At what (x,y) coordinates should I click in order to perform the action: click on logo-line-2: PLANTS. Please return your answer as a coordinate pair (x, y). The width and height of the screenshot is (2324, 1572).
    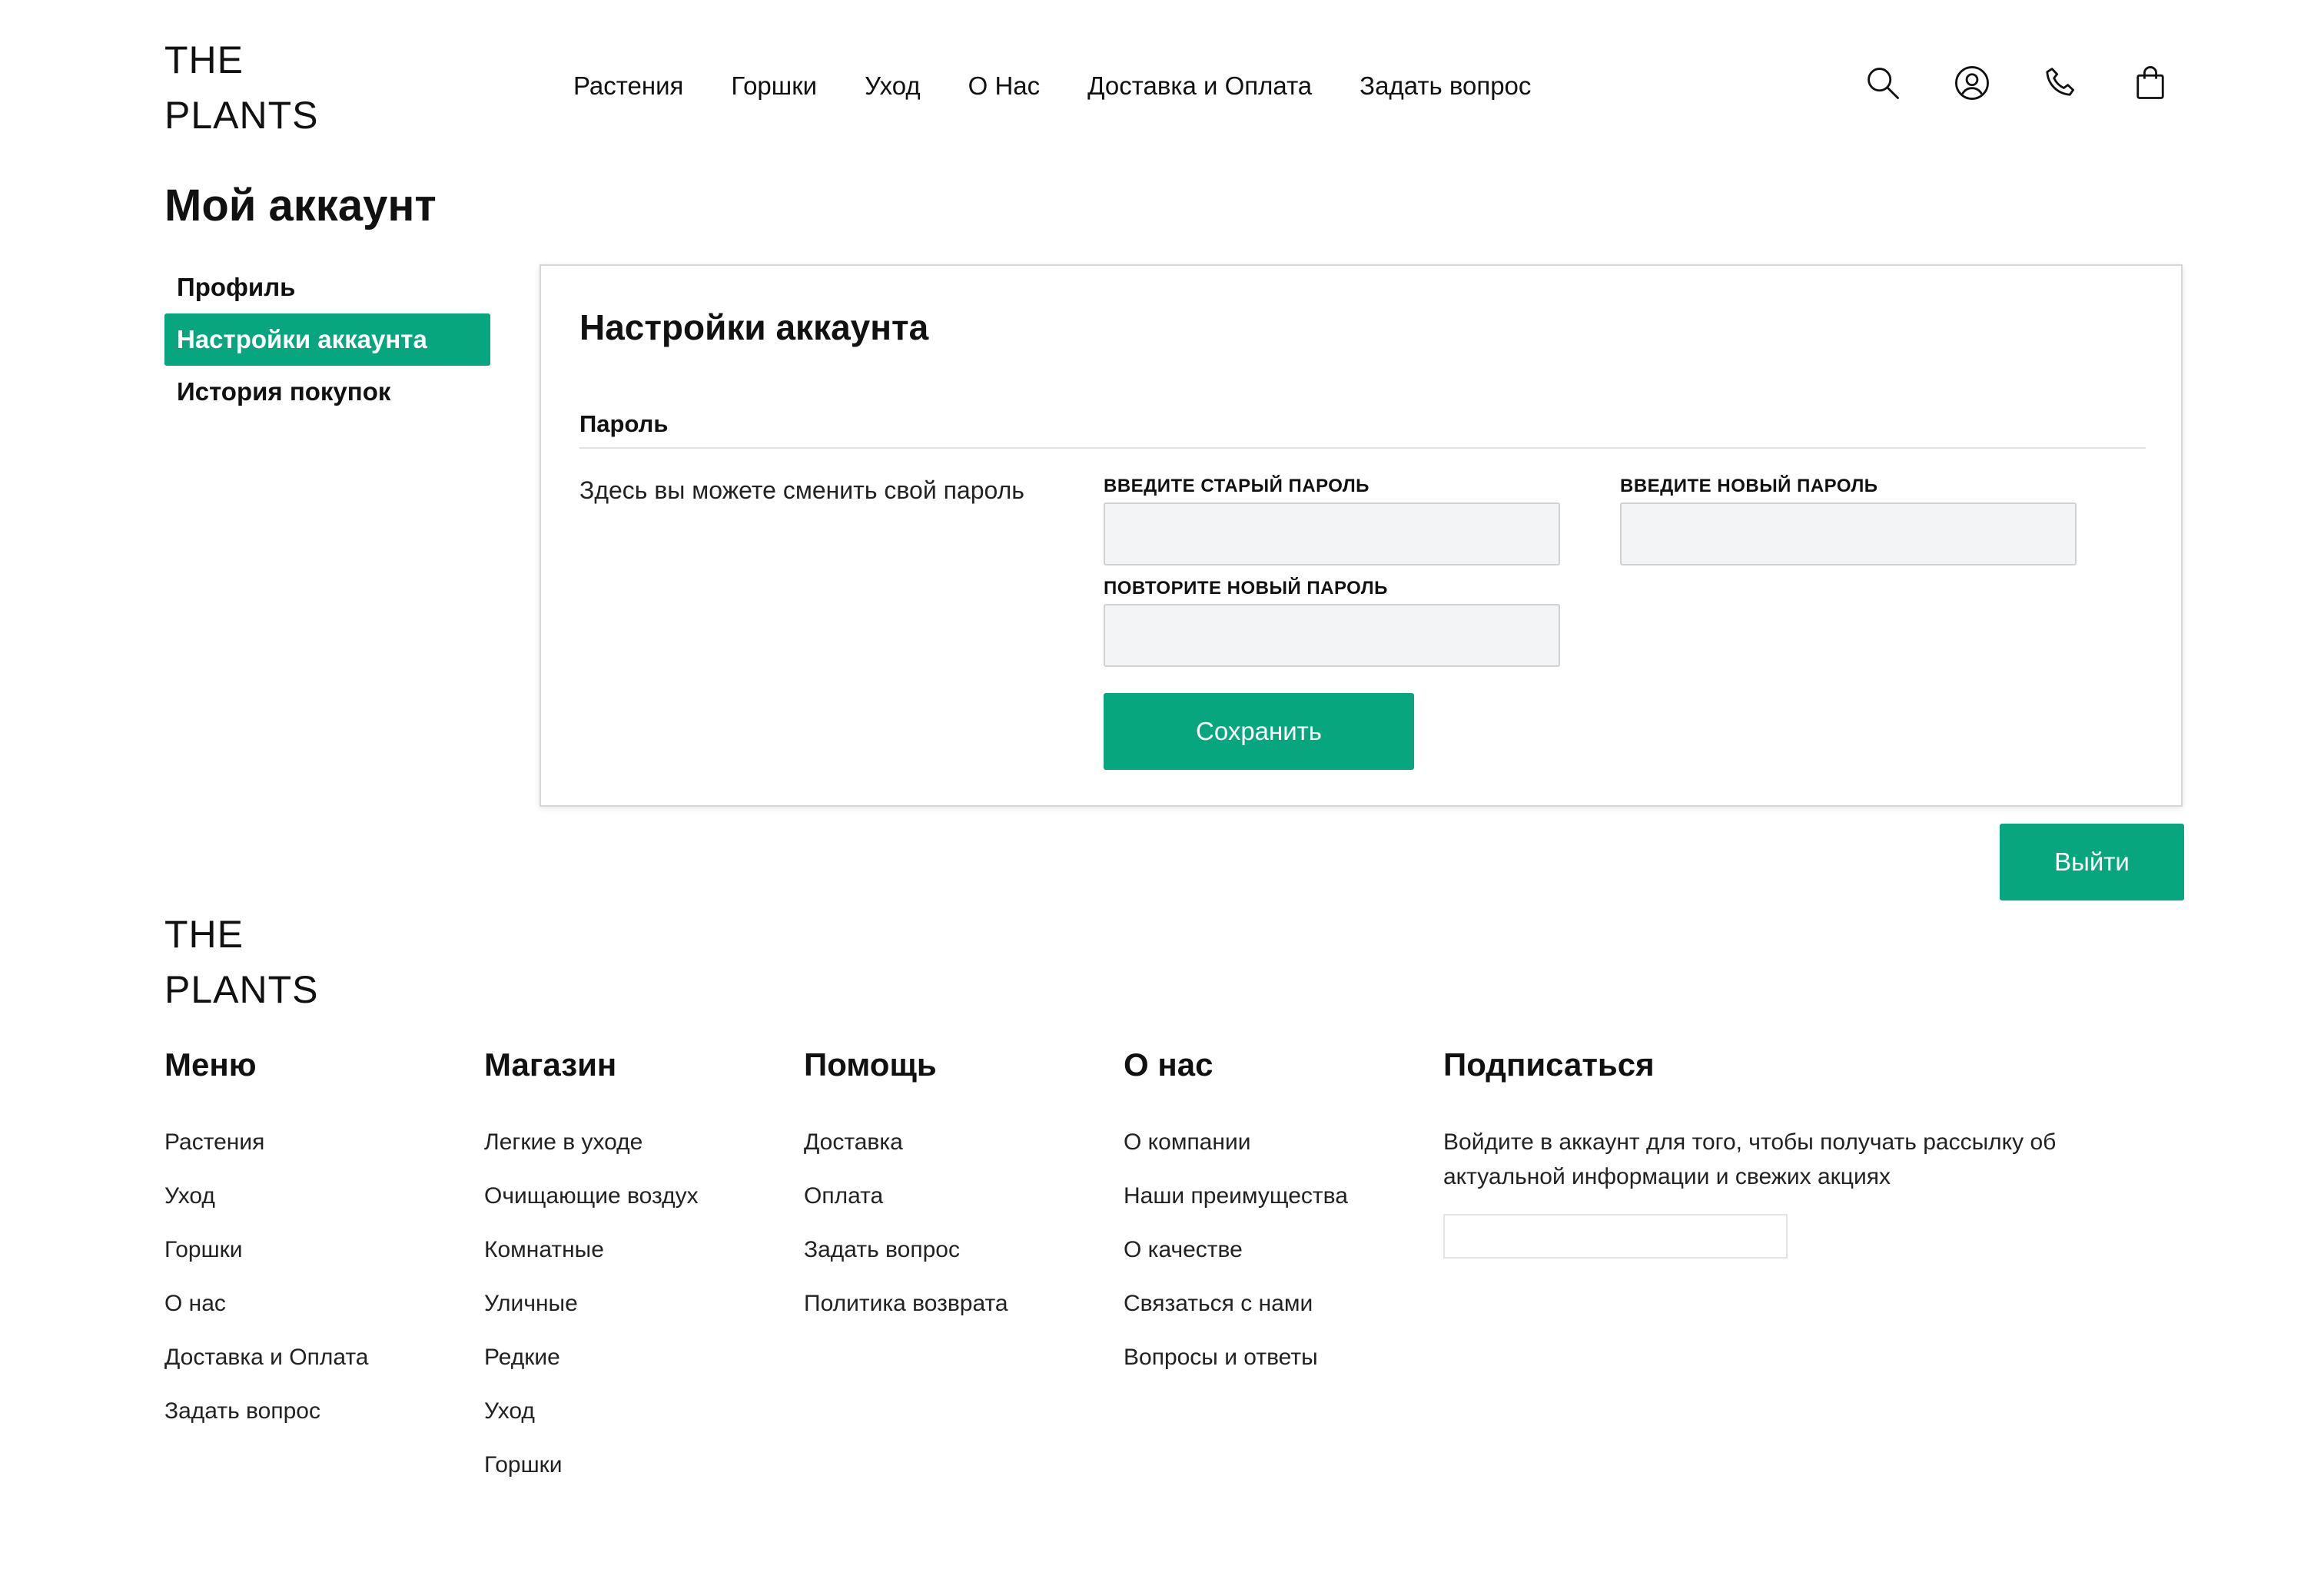
    Looking at the image, I should click on (241, 115).